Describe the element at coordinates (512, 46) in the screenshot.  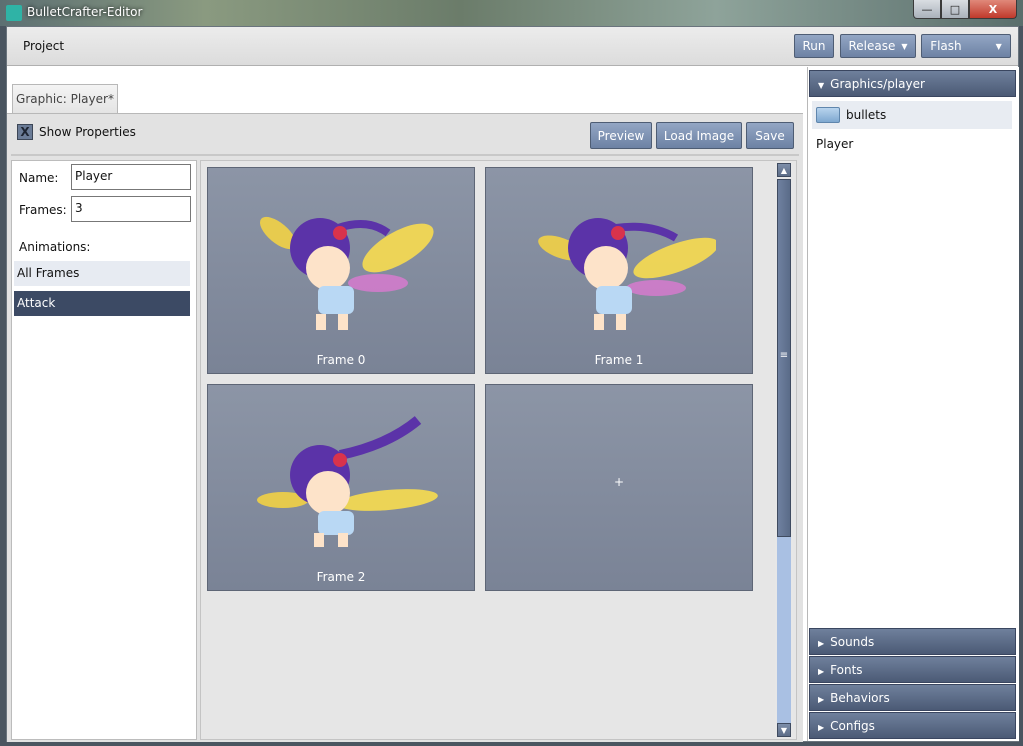
I see `toolbar: Project Run Release ▼ Flash ▼` at that location.